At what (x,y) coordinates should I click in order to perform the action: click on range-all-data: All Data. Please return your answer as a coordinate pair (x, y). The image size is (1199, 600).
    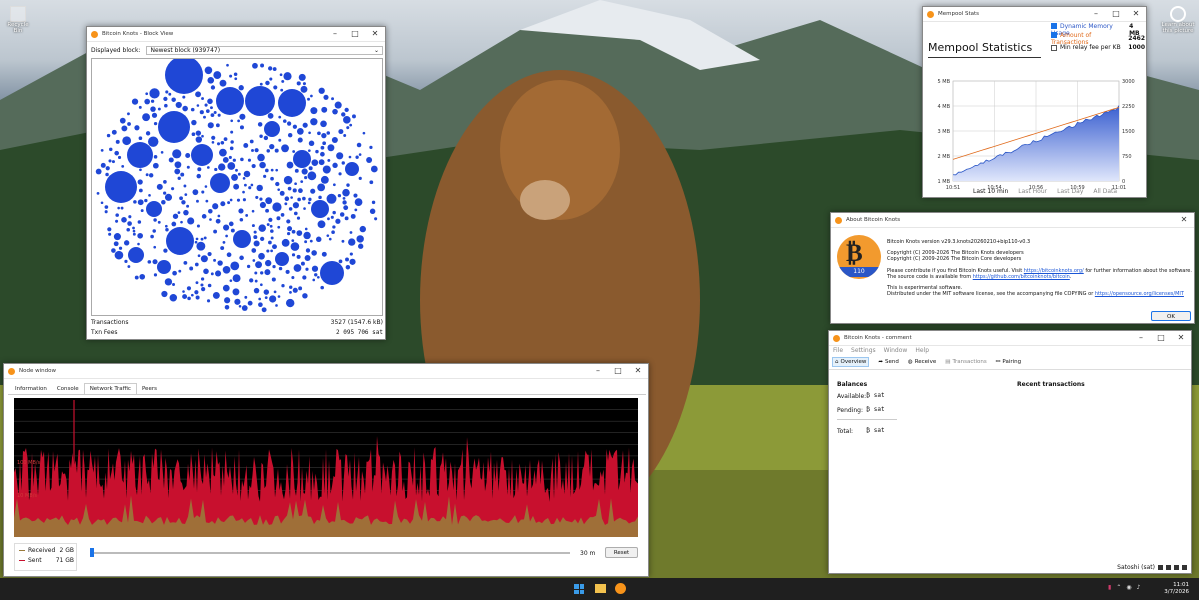
    Looking at the image, I should click on (1105, 191).